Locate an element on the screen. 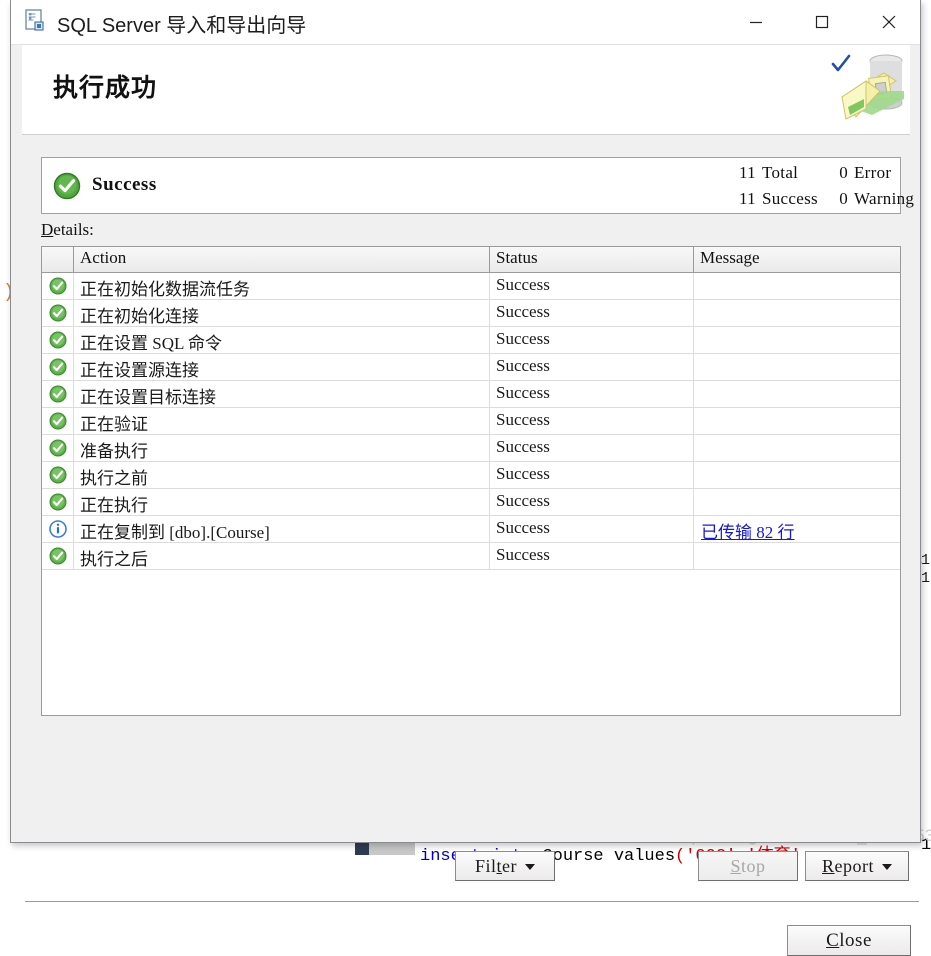 The image size is (931, 956). cell-action: 正在初始化连接 is located at coordinates (282, 313).